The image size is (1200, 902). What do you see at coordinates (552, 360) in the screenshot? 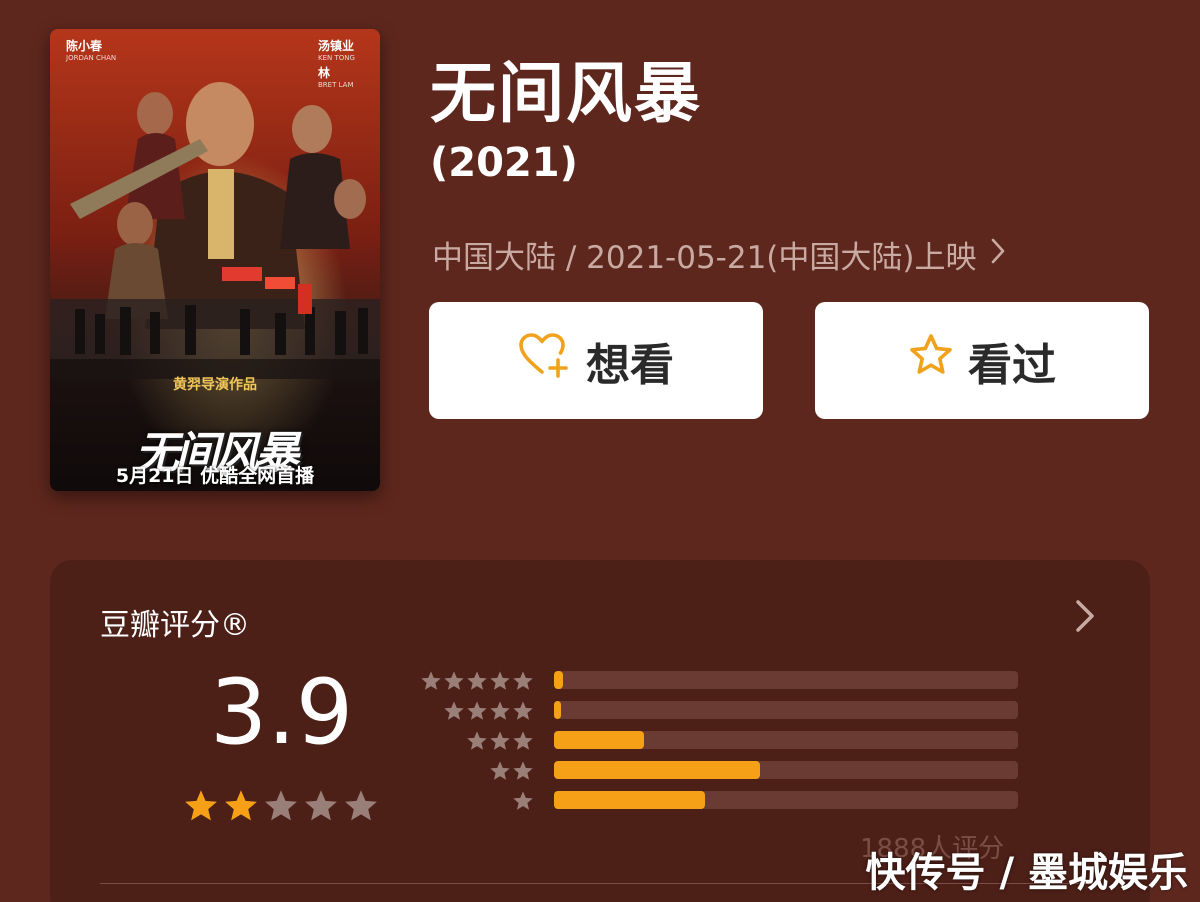
I see `heart-plus-icon` at bounding box center [552, 360].